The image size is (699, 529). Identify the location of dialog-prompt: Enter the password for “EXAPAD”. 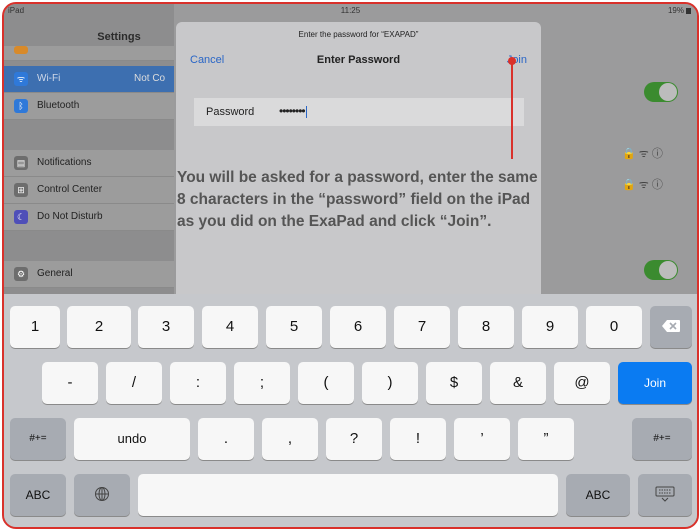
(358, 34).